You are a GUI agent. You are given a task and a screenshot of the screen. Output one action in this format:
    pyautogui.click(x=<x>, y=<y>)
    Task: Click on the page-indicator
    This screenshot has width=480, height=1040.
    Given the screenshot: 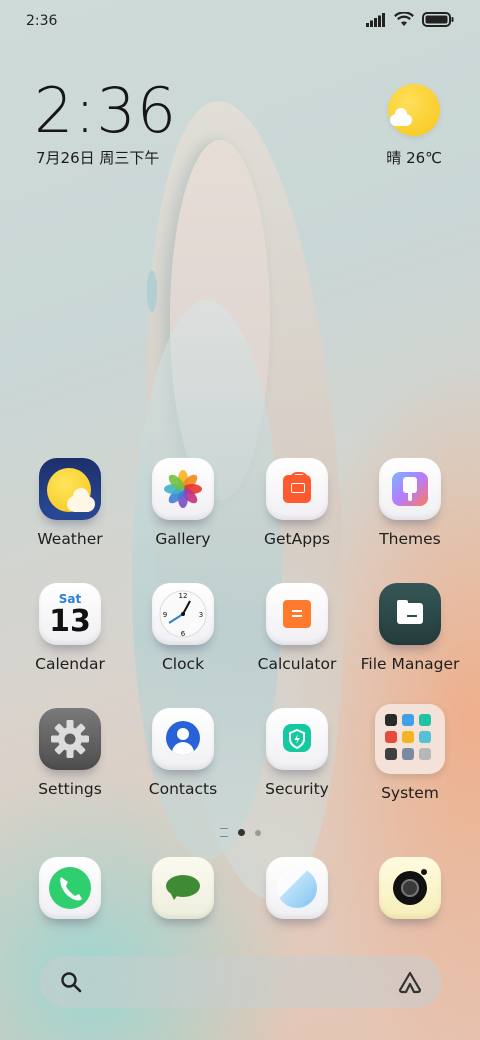 What is the action you would take?
    pyautogui.click(x=240, y=832)
    